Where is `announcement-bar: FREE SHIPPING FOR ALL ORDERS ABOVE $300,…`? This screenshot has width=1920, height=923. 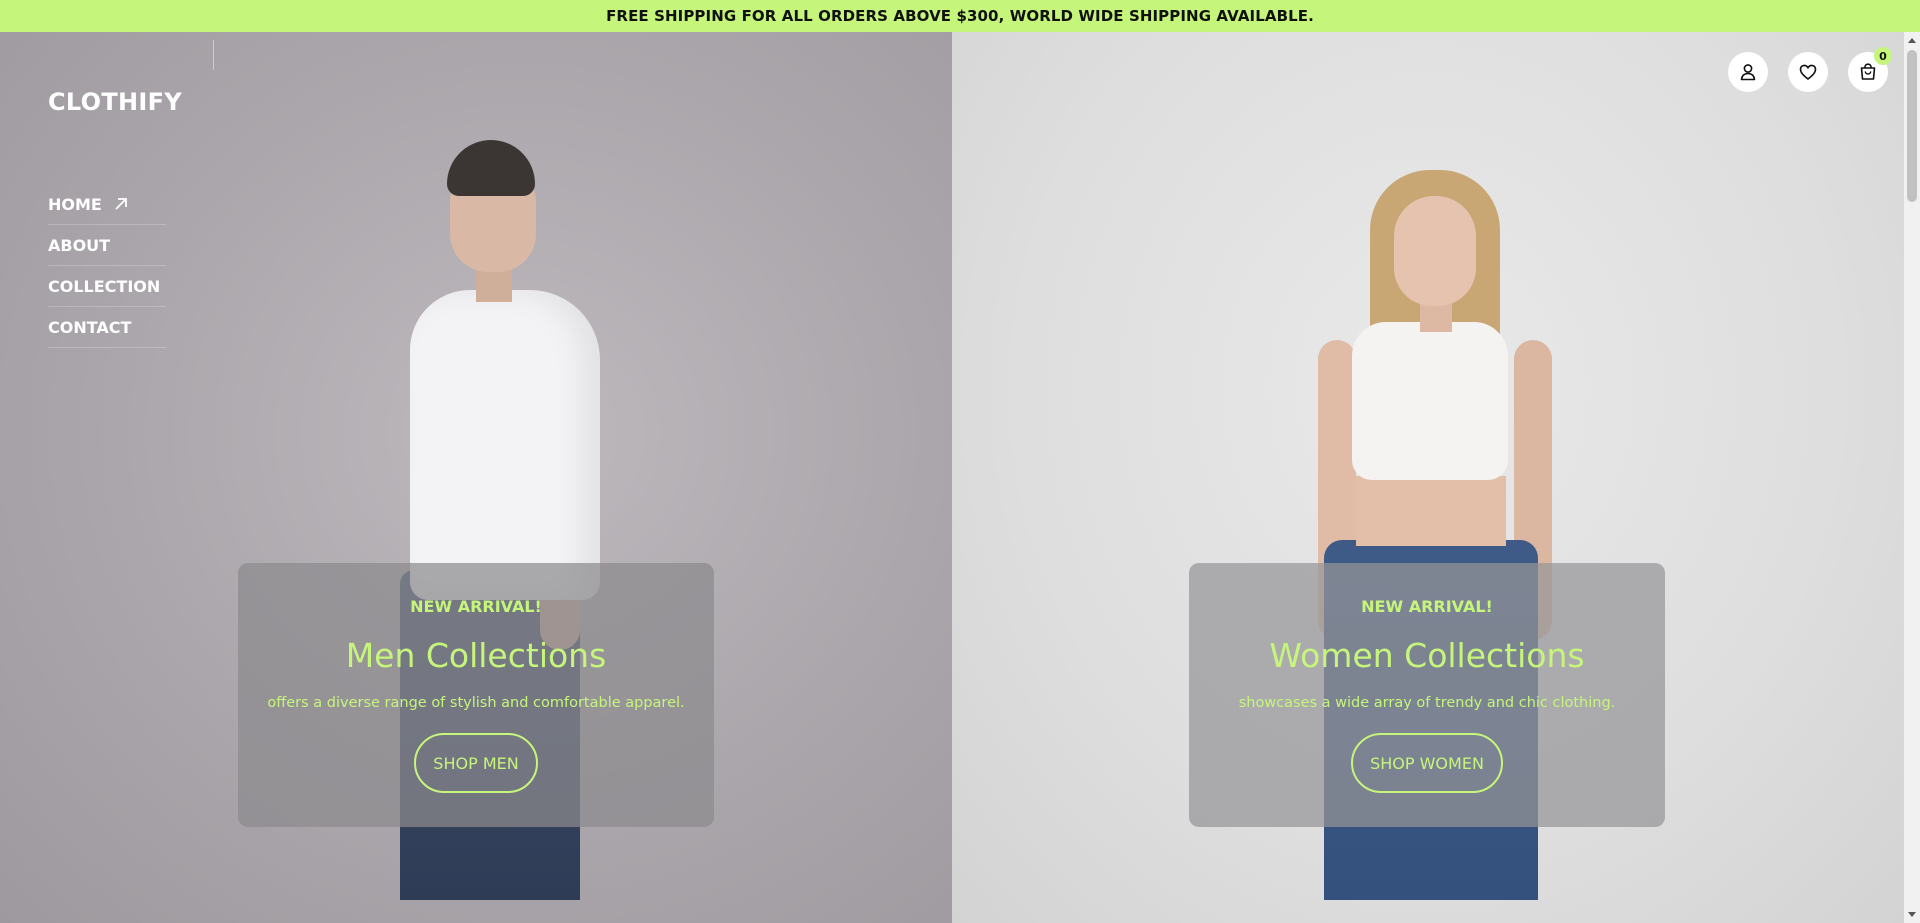 announcement-bar: FREE SHIPPING FOR ALL ORDERS ABOVE $300,… is located at coordinates (960, 16).